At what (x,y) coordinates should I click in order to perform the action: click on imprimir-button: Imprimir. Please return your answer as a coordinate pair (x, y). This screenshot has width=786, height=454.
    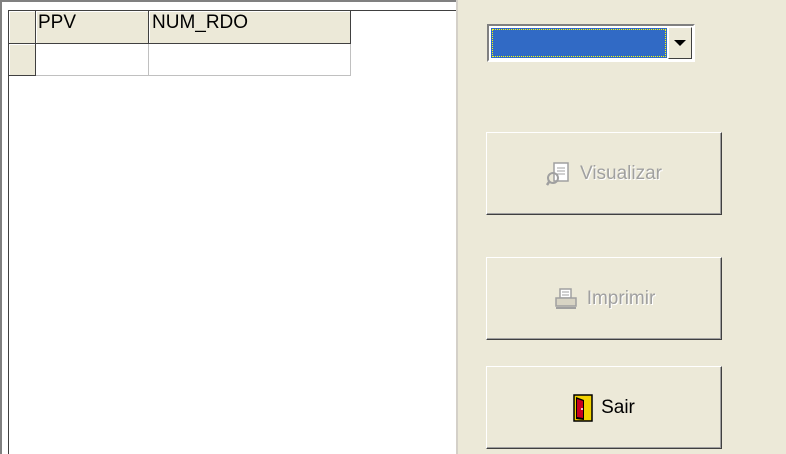
    Looking at the image, I should click on (604, 298).